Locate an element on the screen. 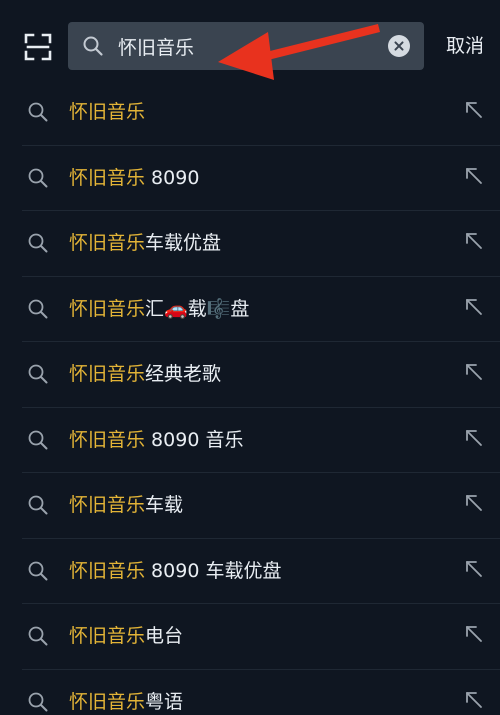 The image size is (500, 715). clear-icon is located at coordinates (399, 46).